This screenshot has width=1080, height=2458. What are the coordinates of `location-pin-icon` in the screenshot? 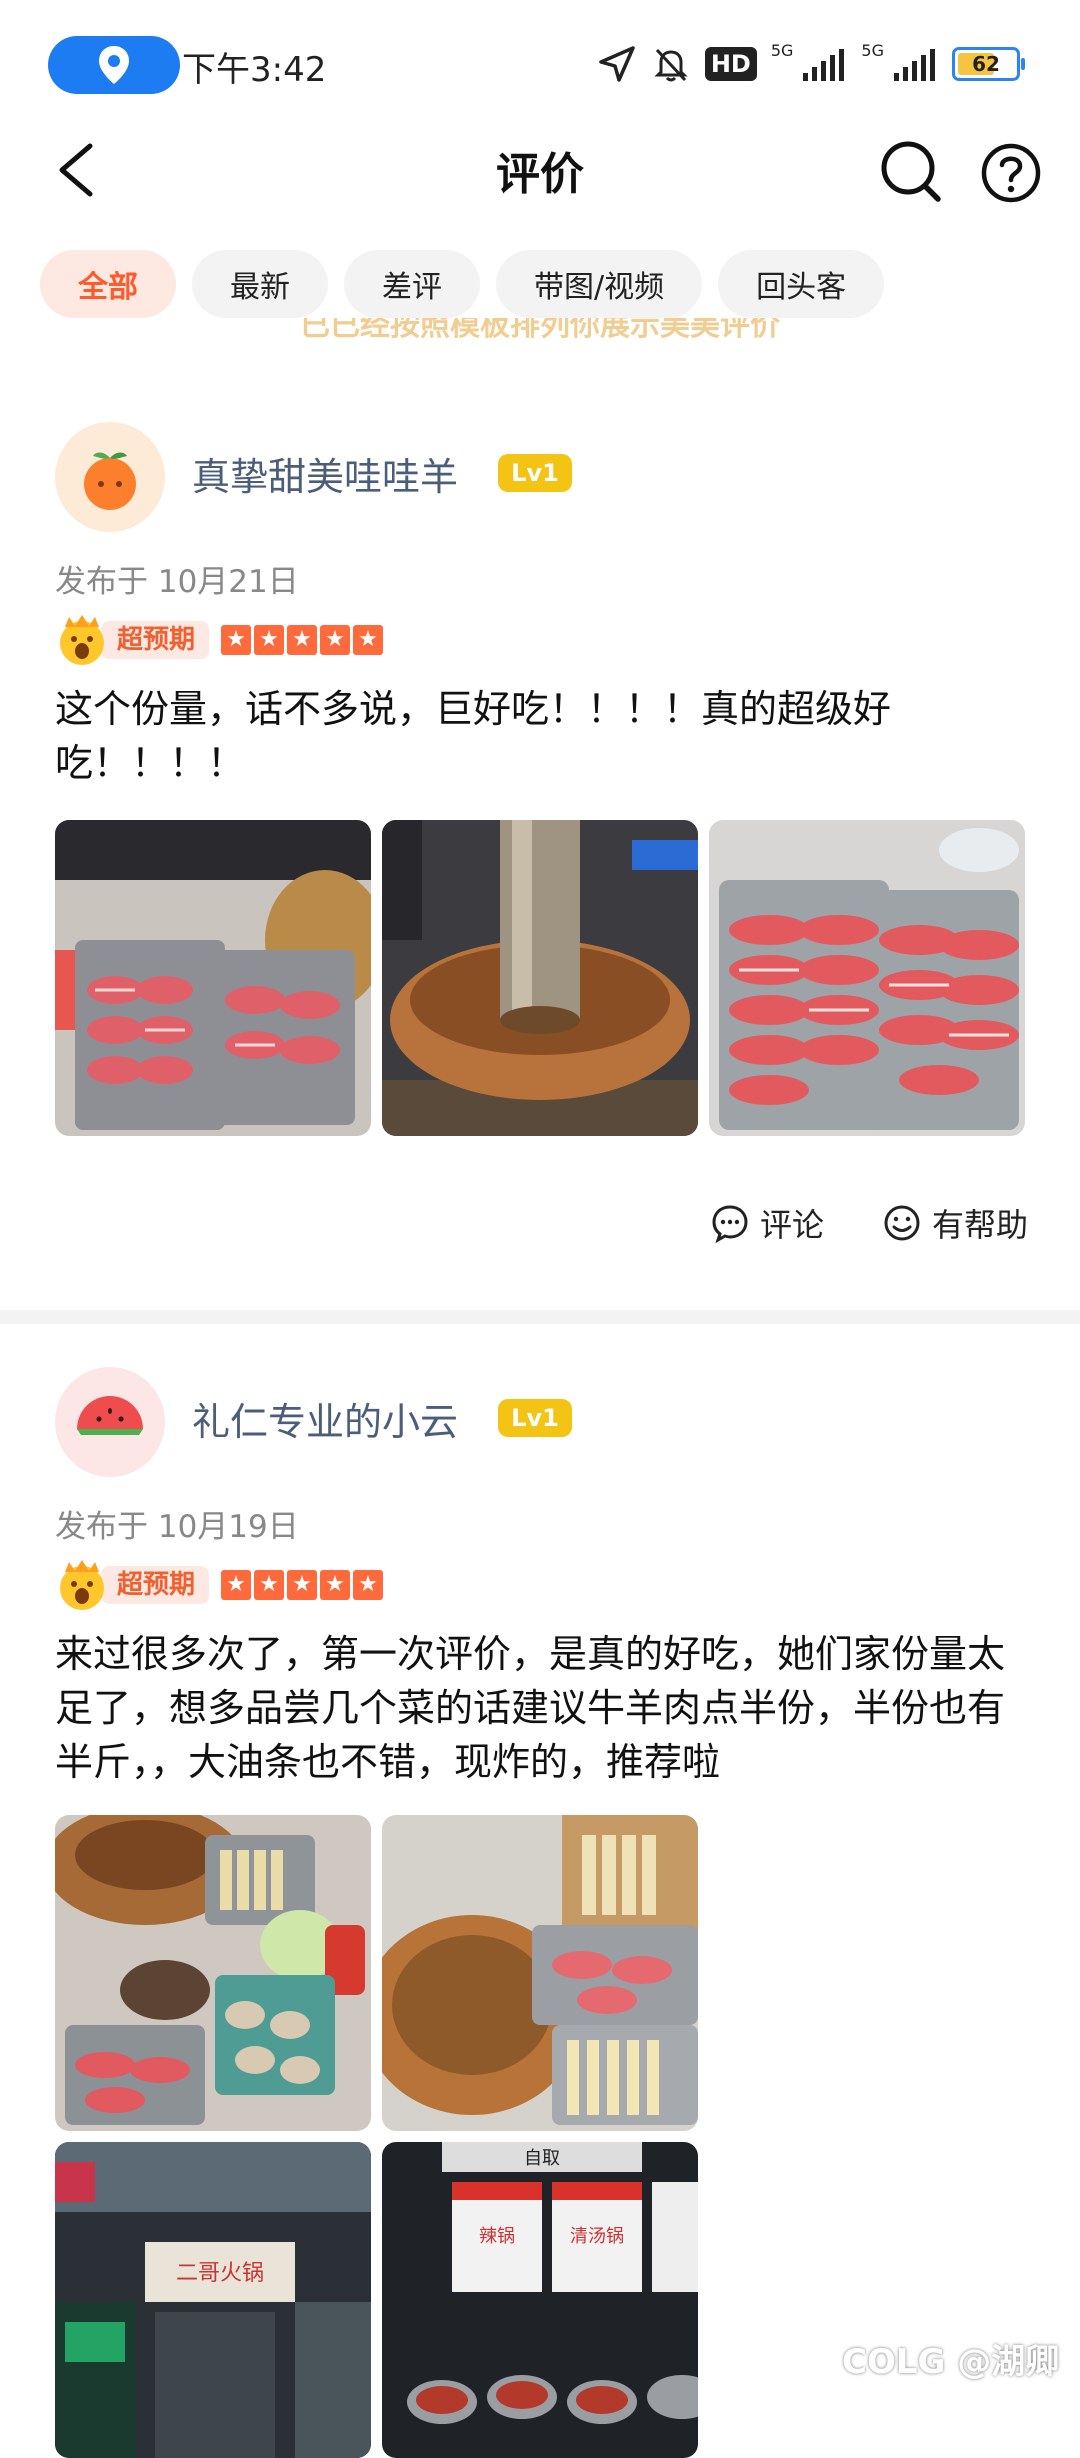 It's located at (114, 65).